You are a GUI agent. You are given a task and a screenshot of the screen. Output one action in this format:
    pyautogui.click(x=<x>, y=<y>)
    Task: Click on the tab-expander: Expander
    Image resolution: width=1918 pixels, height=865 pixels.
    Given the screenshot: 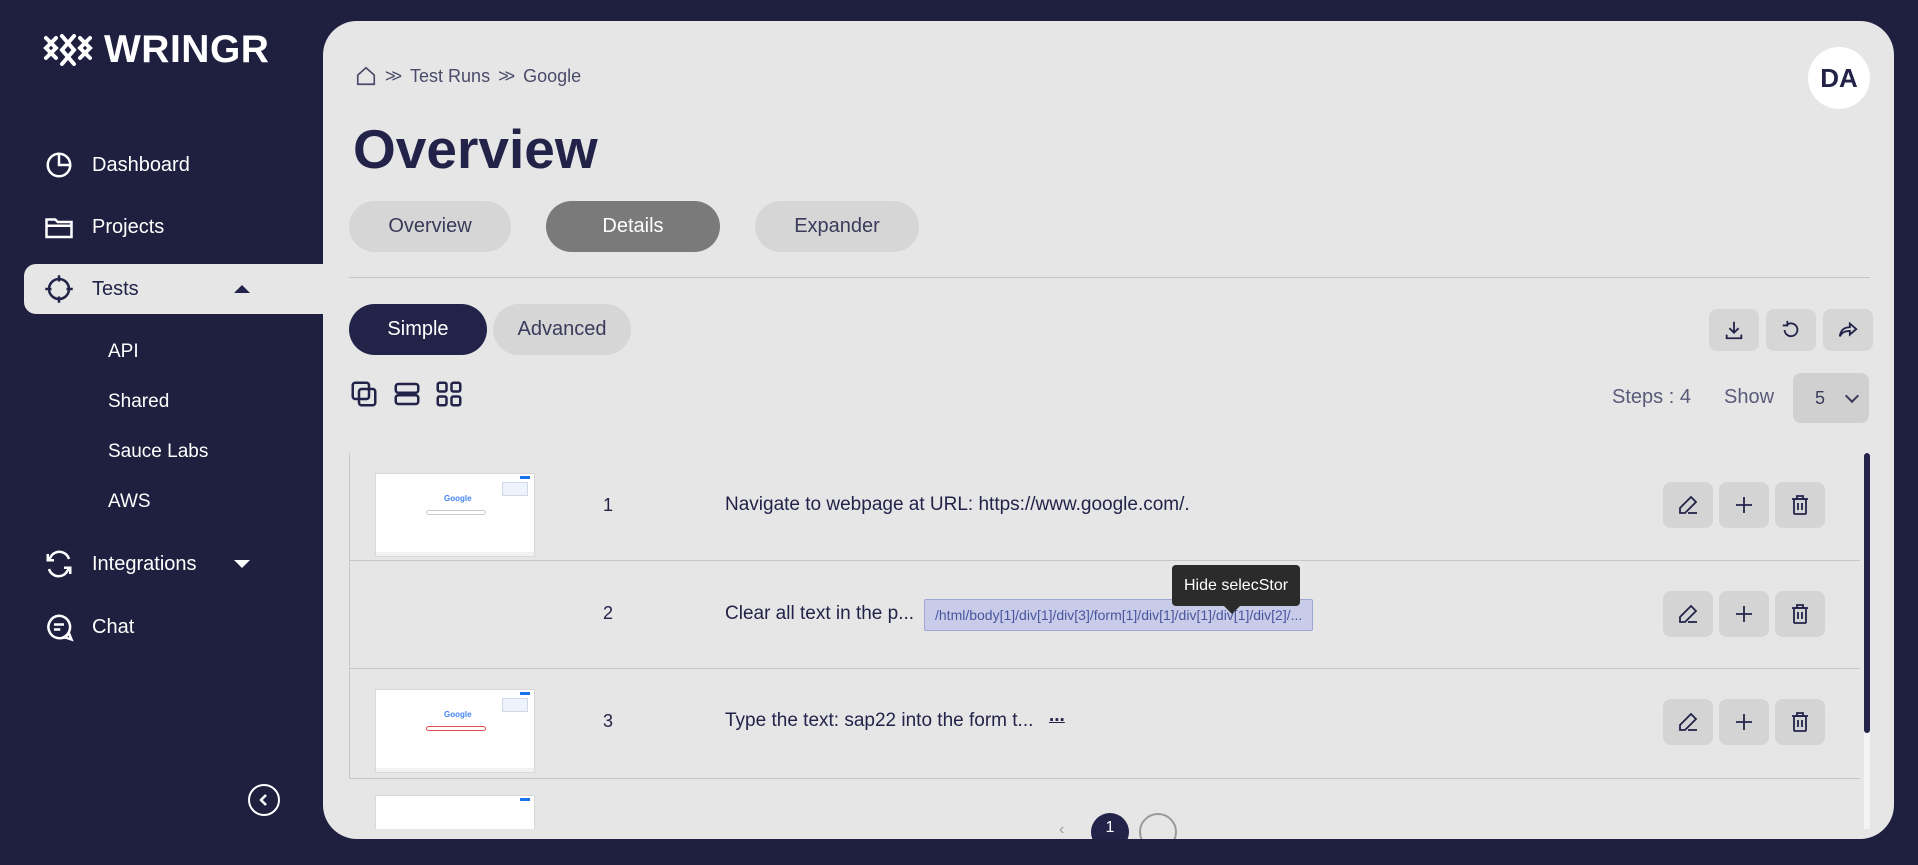 What is the action you would take?
    pyautogui.click(x=837, y=226)
    